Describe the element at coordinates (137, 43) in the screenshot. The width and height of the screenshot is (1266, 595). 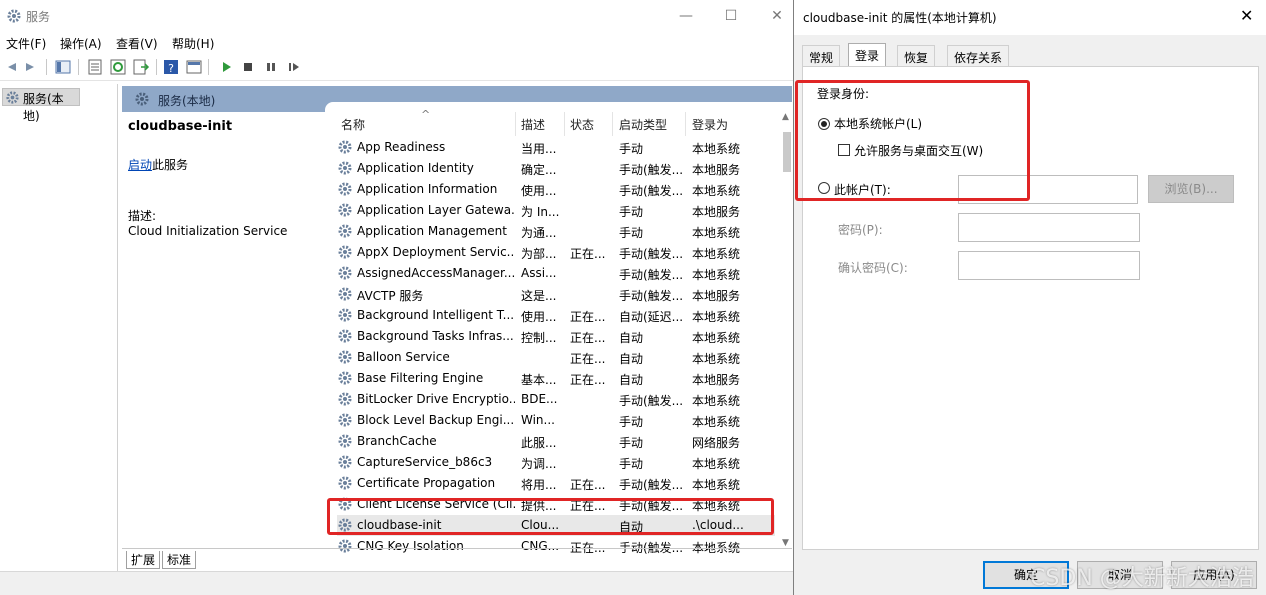
I see `menu-view: 查看(V)` at that location.